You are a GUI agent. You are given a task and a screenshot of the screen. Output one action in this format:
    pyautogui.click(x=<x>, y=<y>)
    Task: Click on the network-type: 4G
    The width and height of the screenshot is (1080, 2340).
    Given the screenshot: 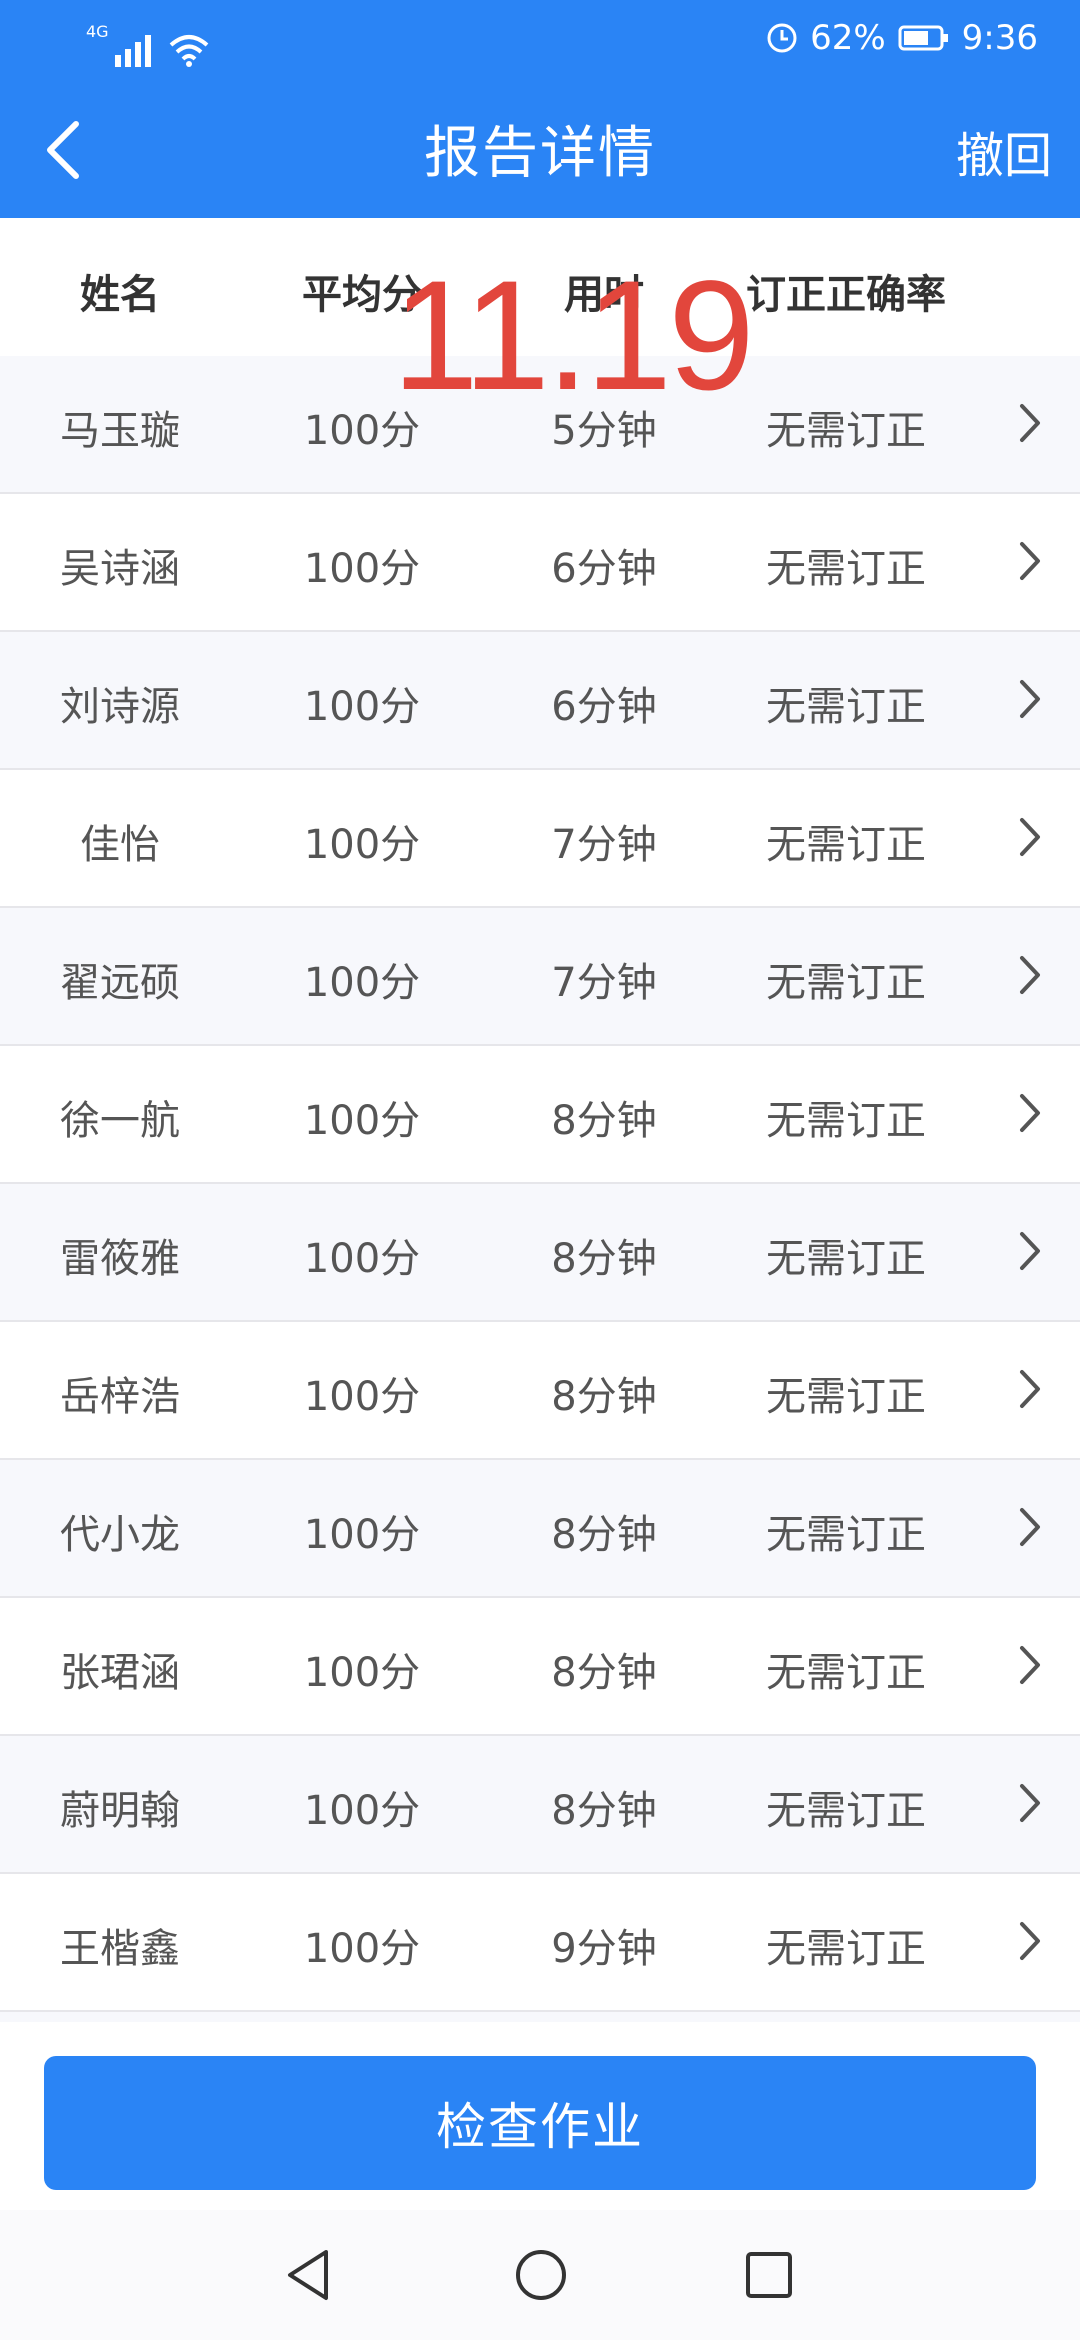 What is the action you would take?
    pyautogui.click(x=97, y=31)
    